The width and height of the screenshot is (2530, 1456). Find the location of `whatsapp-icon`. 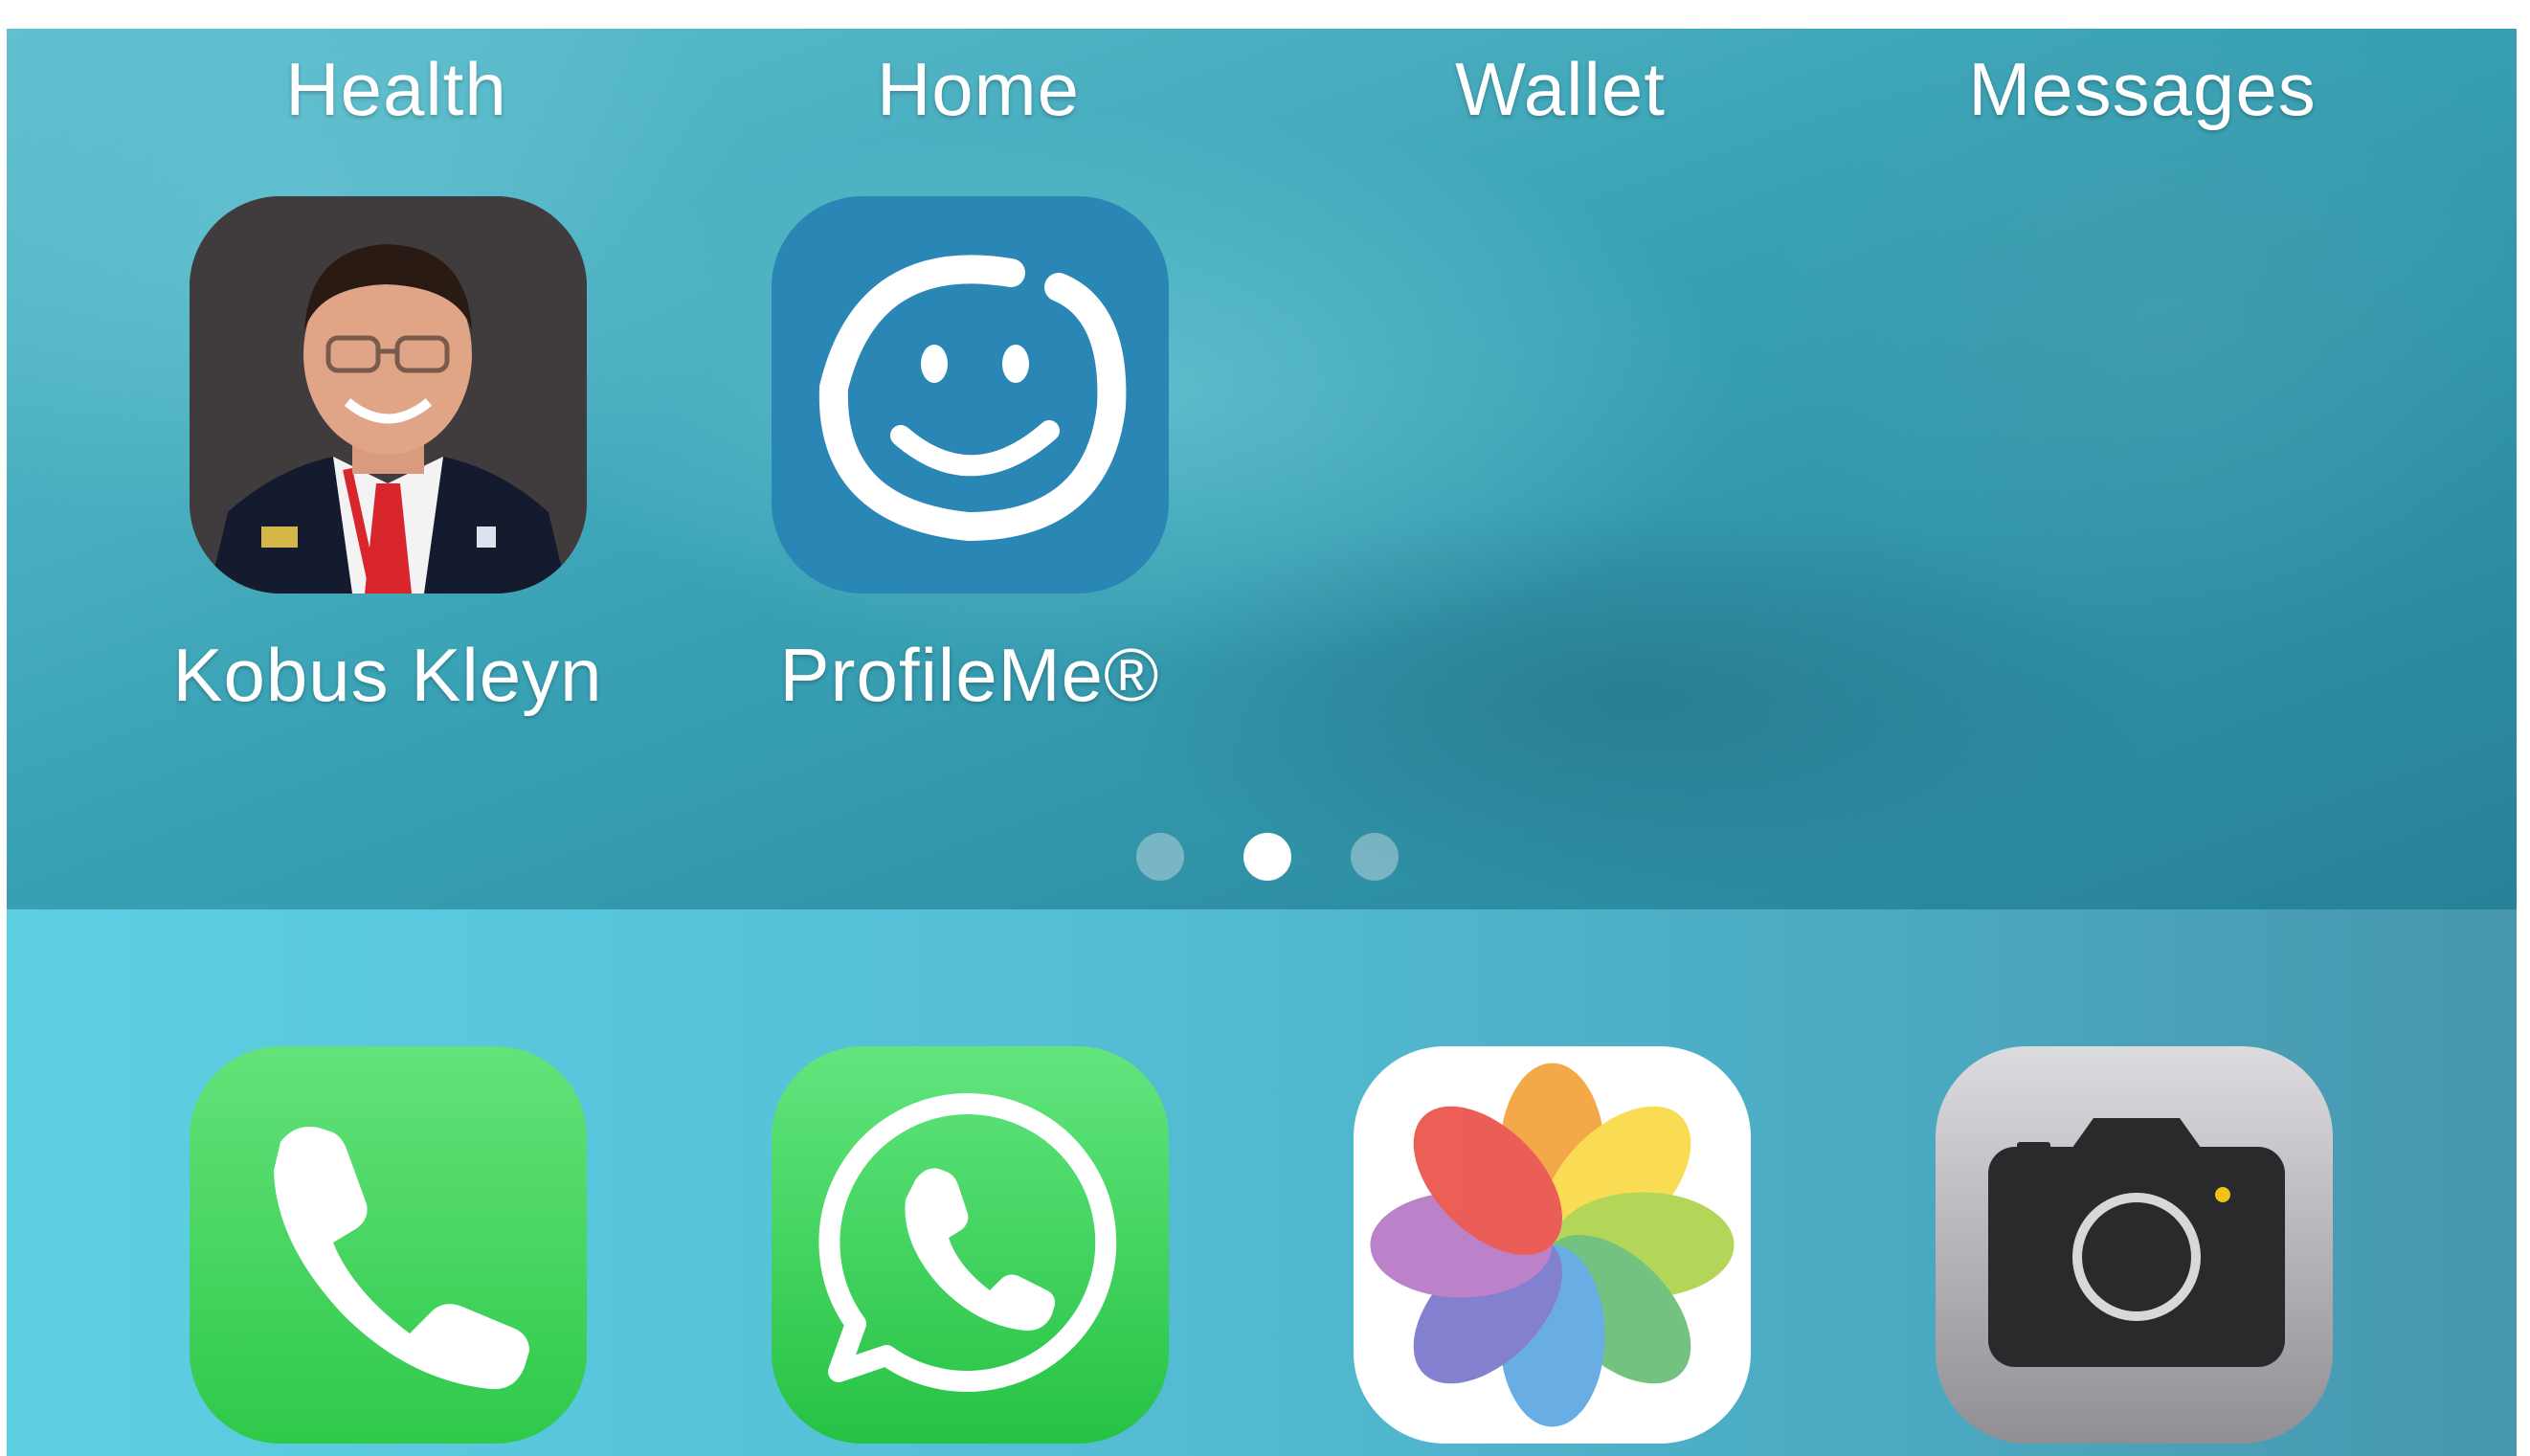

whatsapp-icon is located at coordinates (967, 1242).